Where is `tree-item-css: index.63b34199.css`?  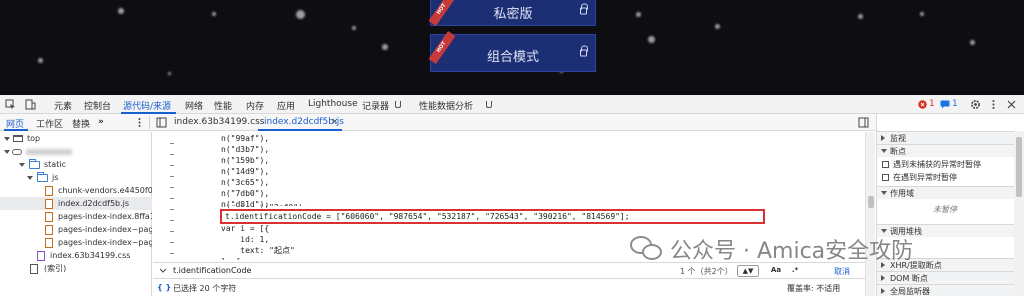
tree-item-css: index.63b34199.css is located at coordinates (76, 255).